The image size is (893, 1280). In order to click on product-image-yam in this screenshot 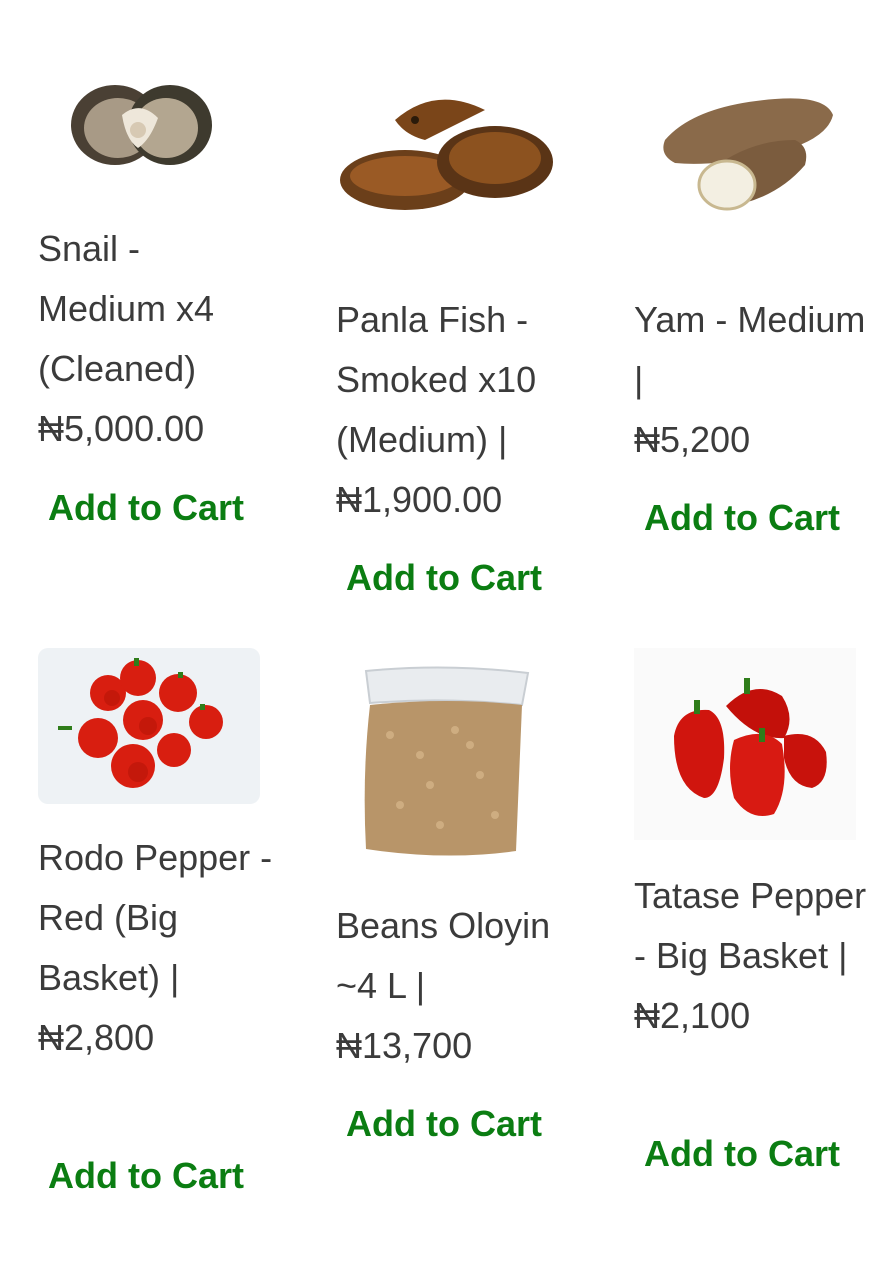, I will do `click(747, 150)`.